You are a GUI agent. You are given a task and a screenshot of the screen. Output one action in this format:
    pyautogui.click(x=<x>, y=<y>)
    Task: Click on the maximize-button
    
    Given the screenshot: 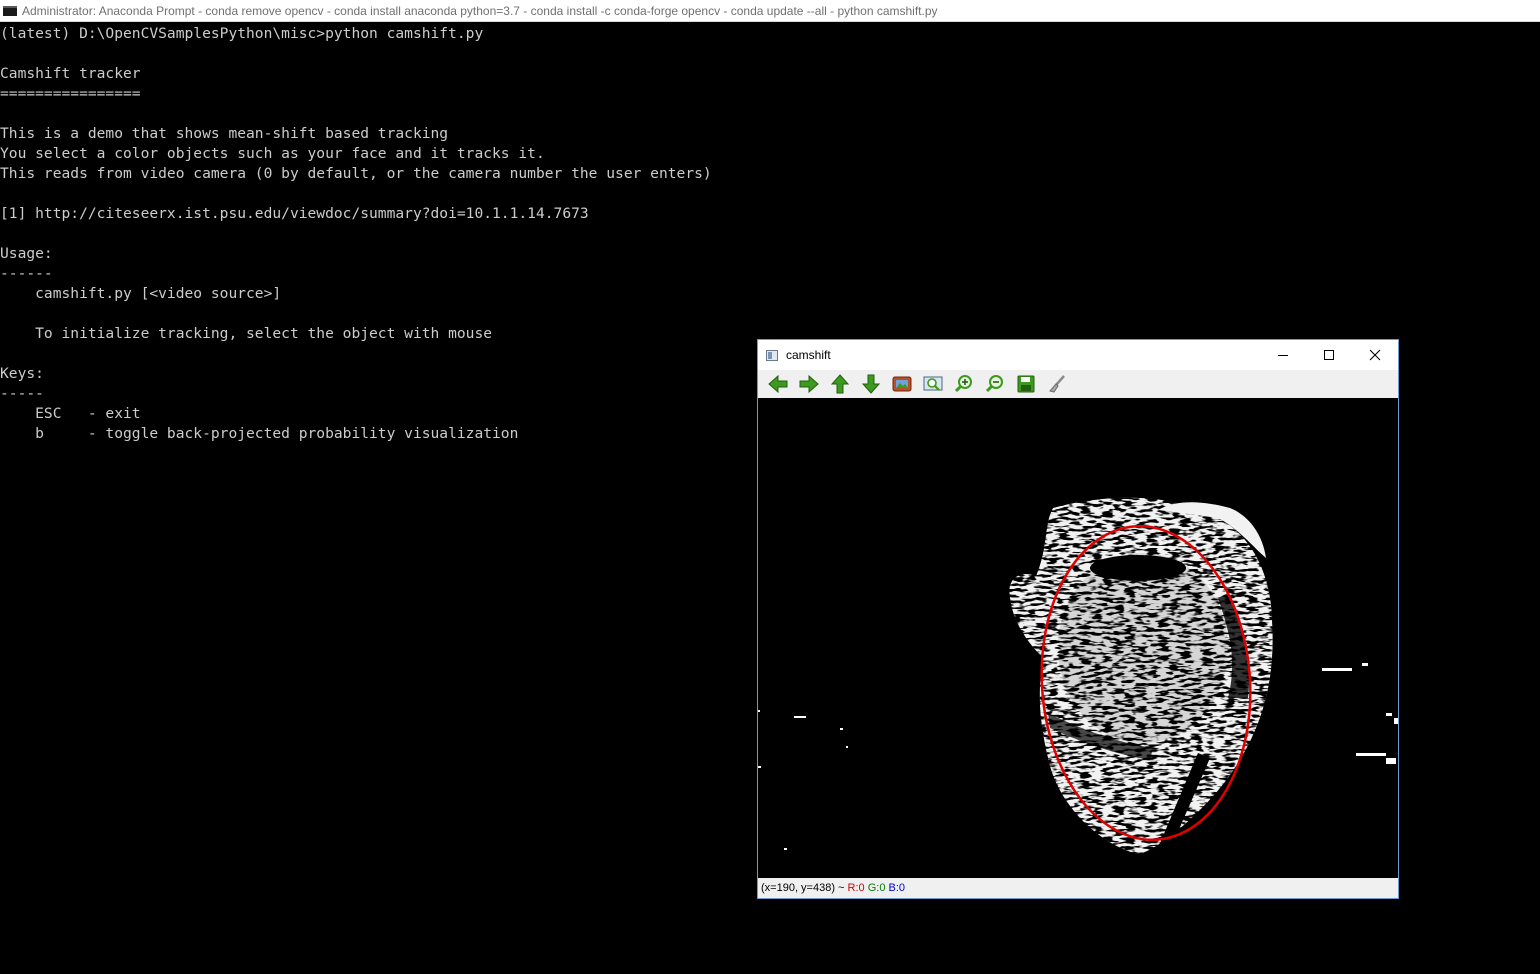 What is the action you would take?
    pyautogui.click(x=1329, y=355)
    